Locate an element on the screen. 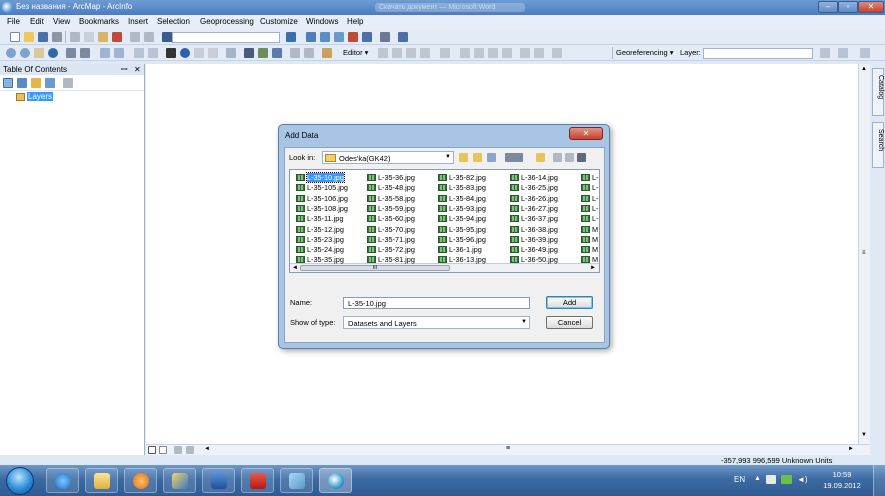 This screenshot has height=496, width=885. html-popup-icon is located at coordinates (213, 53).